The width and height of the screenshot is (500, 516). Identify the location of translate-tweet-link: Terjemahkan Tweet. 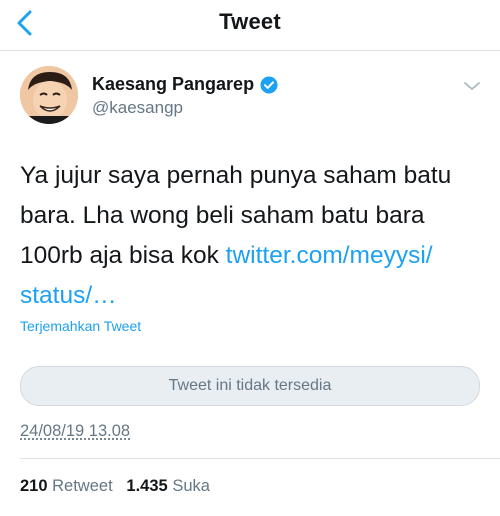
(80, 326).